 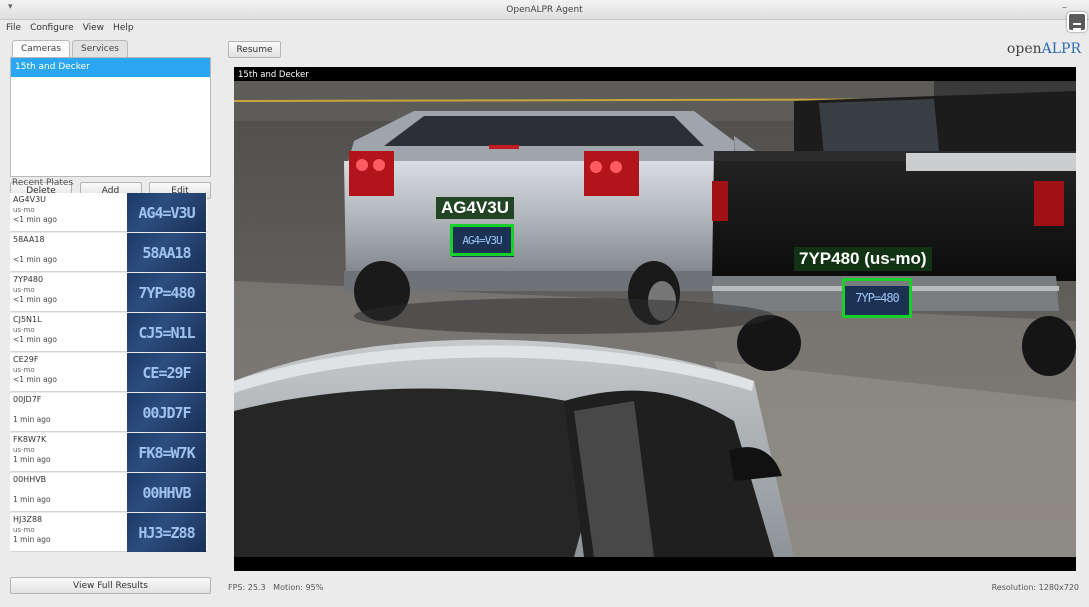 What do you see at coordinates (110, 585) in the screenshot?
I see `view-full-results-button: View Full Results` at bounding box center [110, 585].